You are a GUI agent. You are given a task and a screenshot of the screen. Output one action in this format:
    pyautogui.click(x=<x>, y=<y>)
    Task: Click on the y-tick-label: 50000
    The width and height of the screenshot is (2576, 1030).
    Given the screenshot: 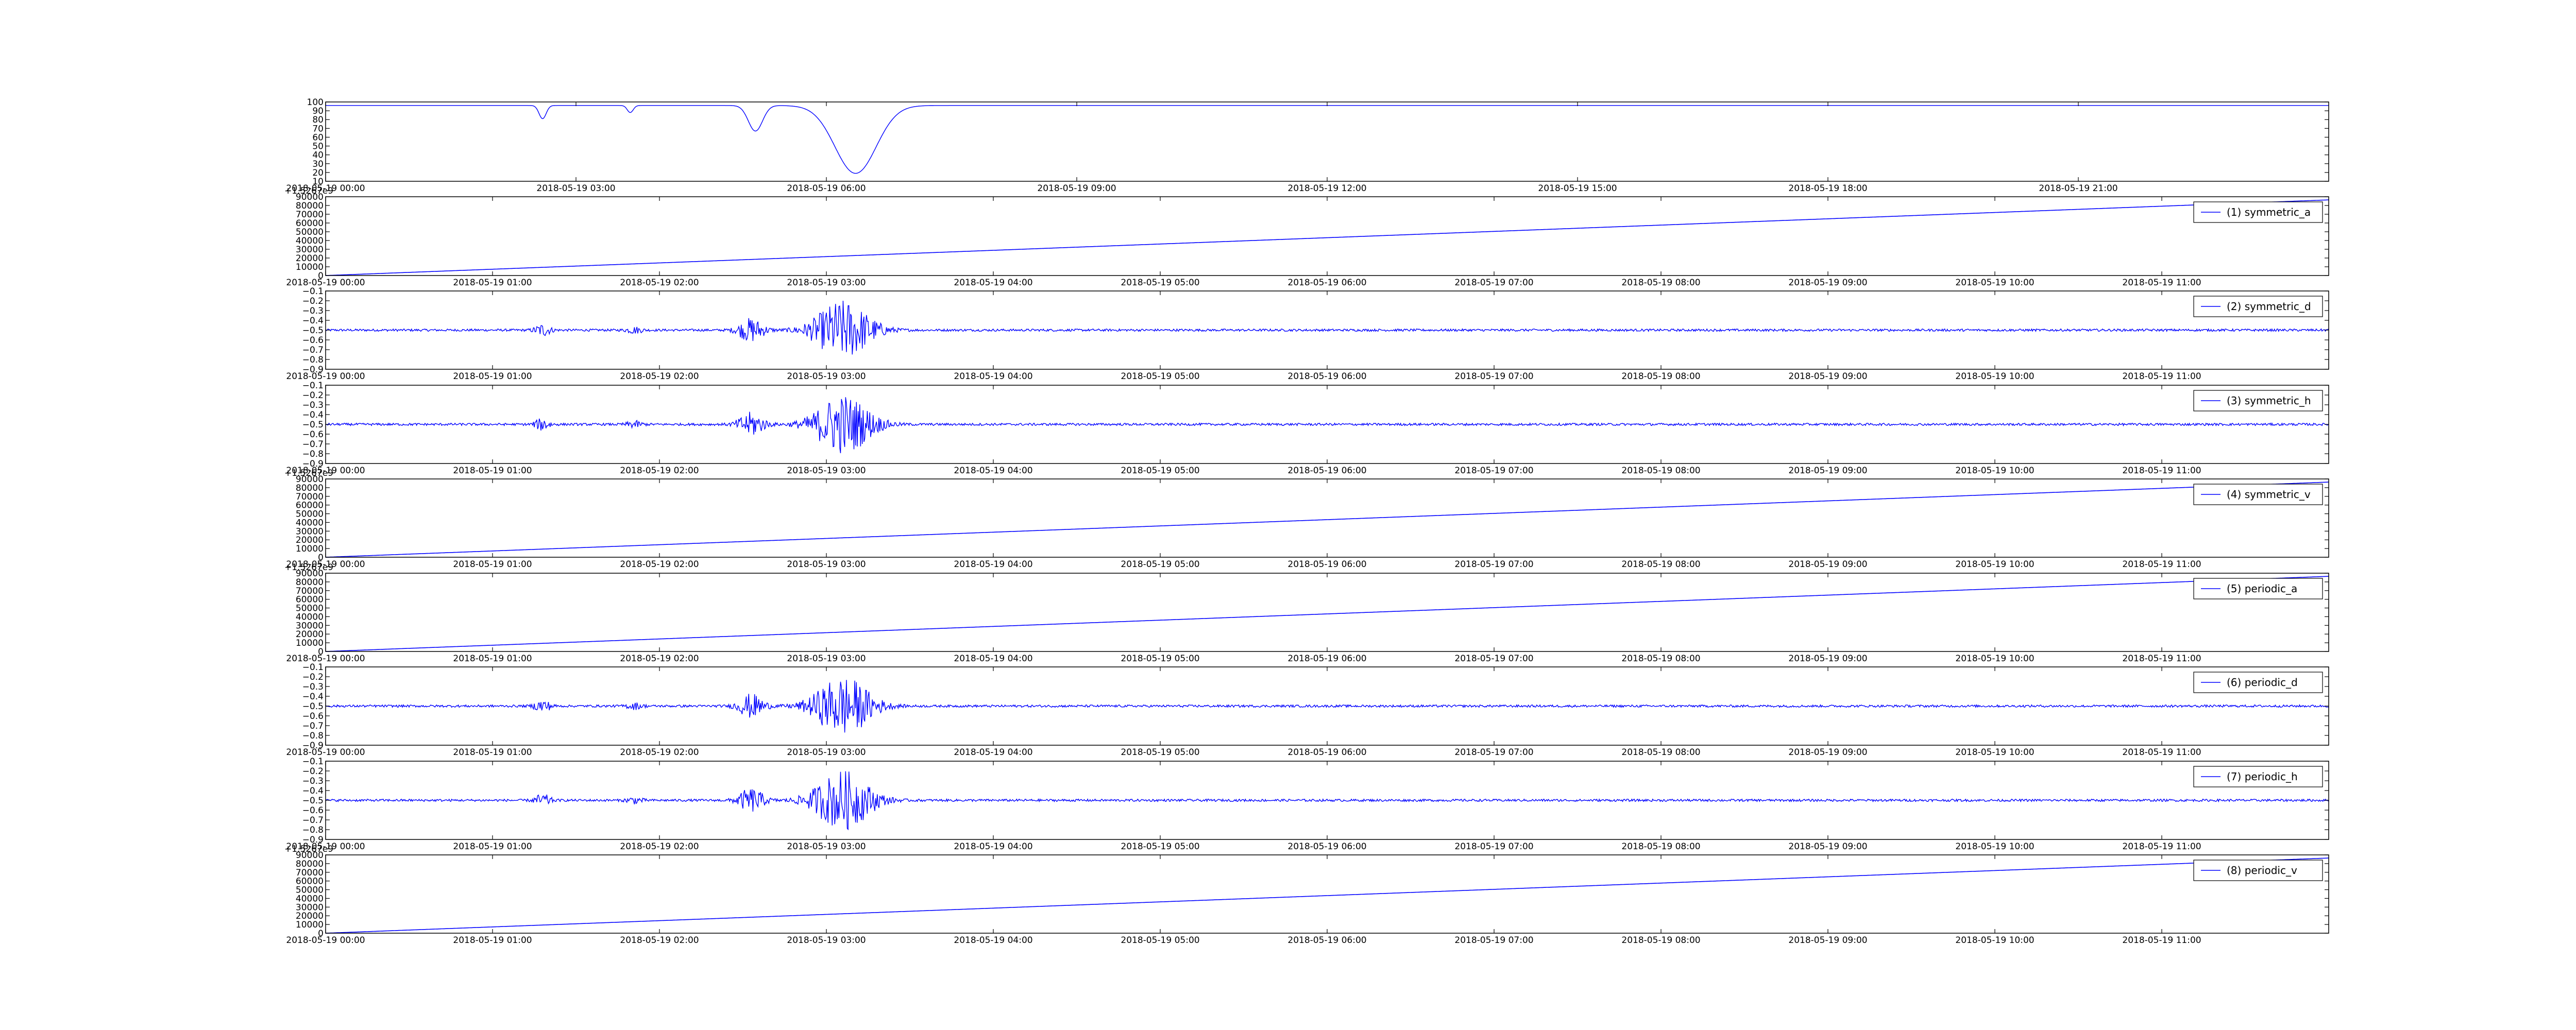 What is the action you would take?
    pyautogui.click(x=310, y=232)
    